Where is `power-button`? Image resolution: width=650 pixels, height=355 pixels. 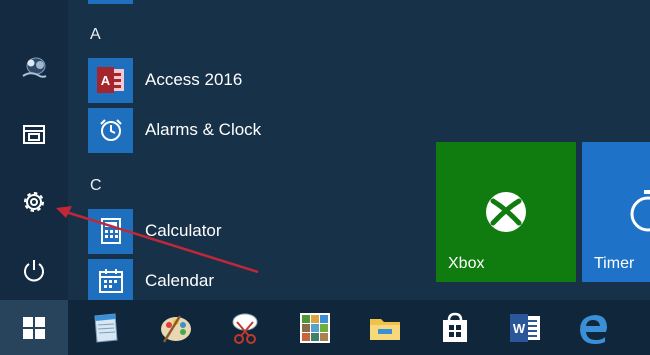 power-button is located at coordinates (34, 270).